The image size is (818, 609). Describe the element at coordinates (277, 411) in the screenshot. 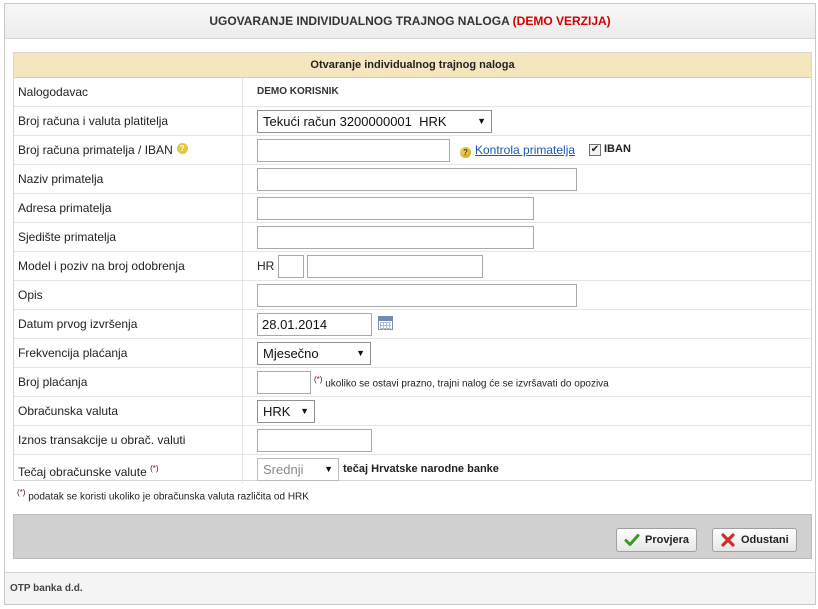

I see `settlement-currency-selected: HRK` at that location.